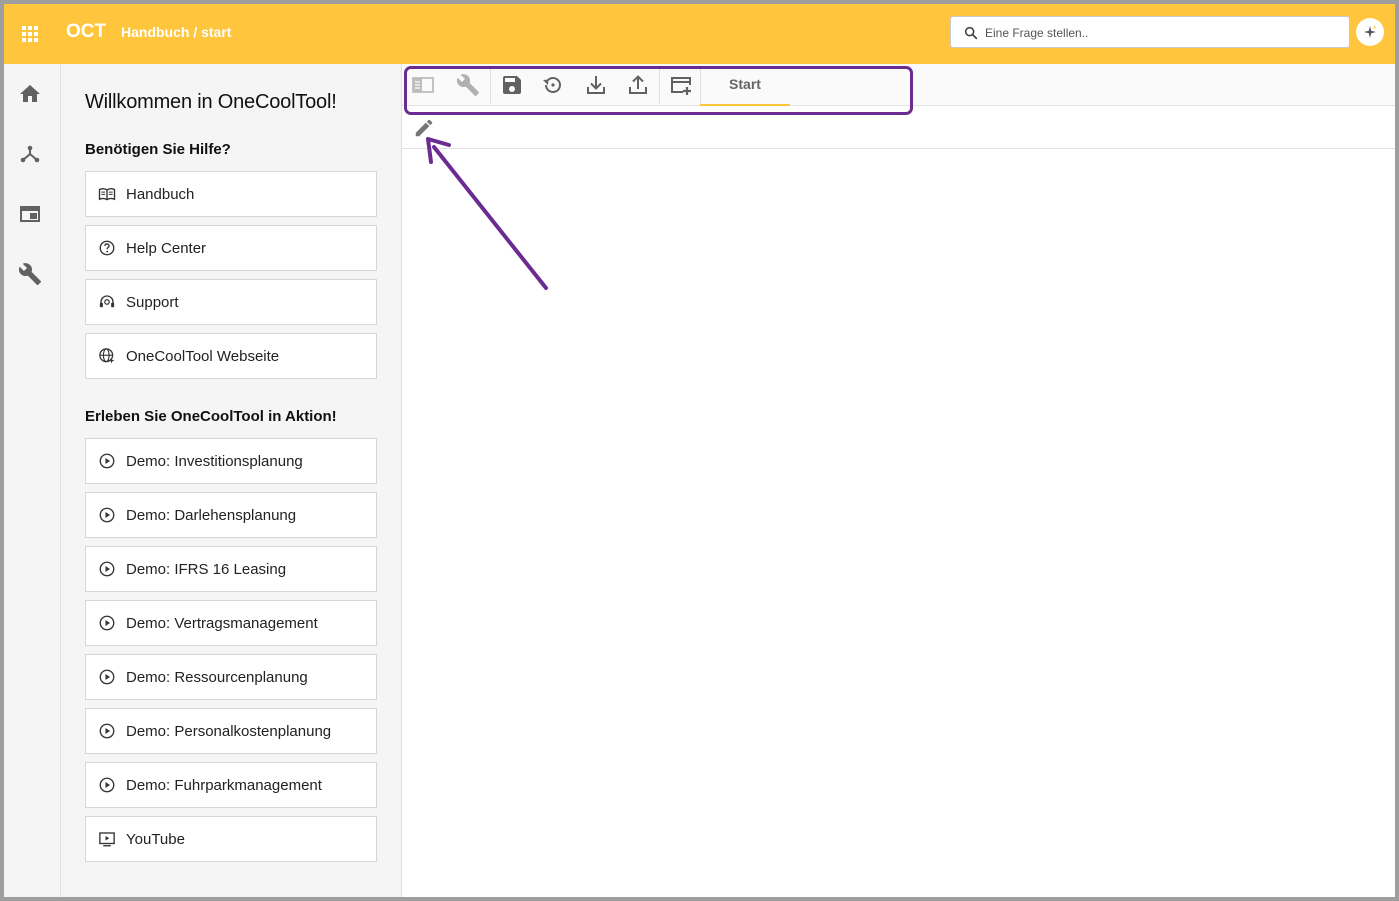 This screenshot has height=901, width=1399. I want to click on link-label: Support, so click(152, 302).